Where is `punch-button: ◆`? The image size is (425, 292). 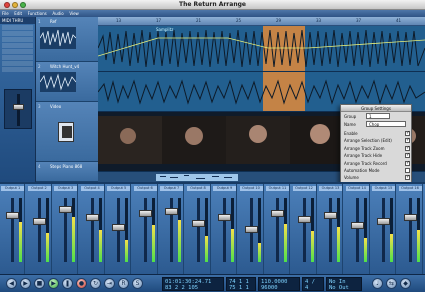
punch-button: ◆ is located at coordinates (405, 283).